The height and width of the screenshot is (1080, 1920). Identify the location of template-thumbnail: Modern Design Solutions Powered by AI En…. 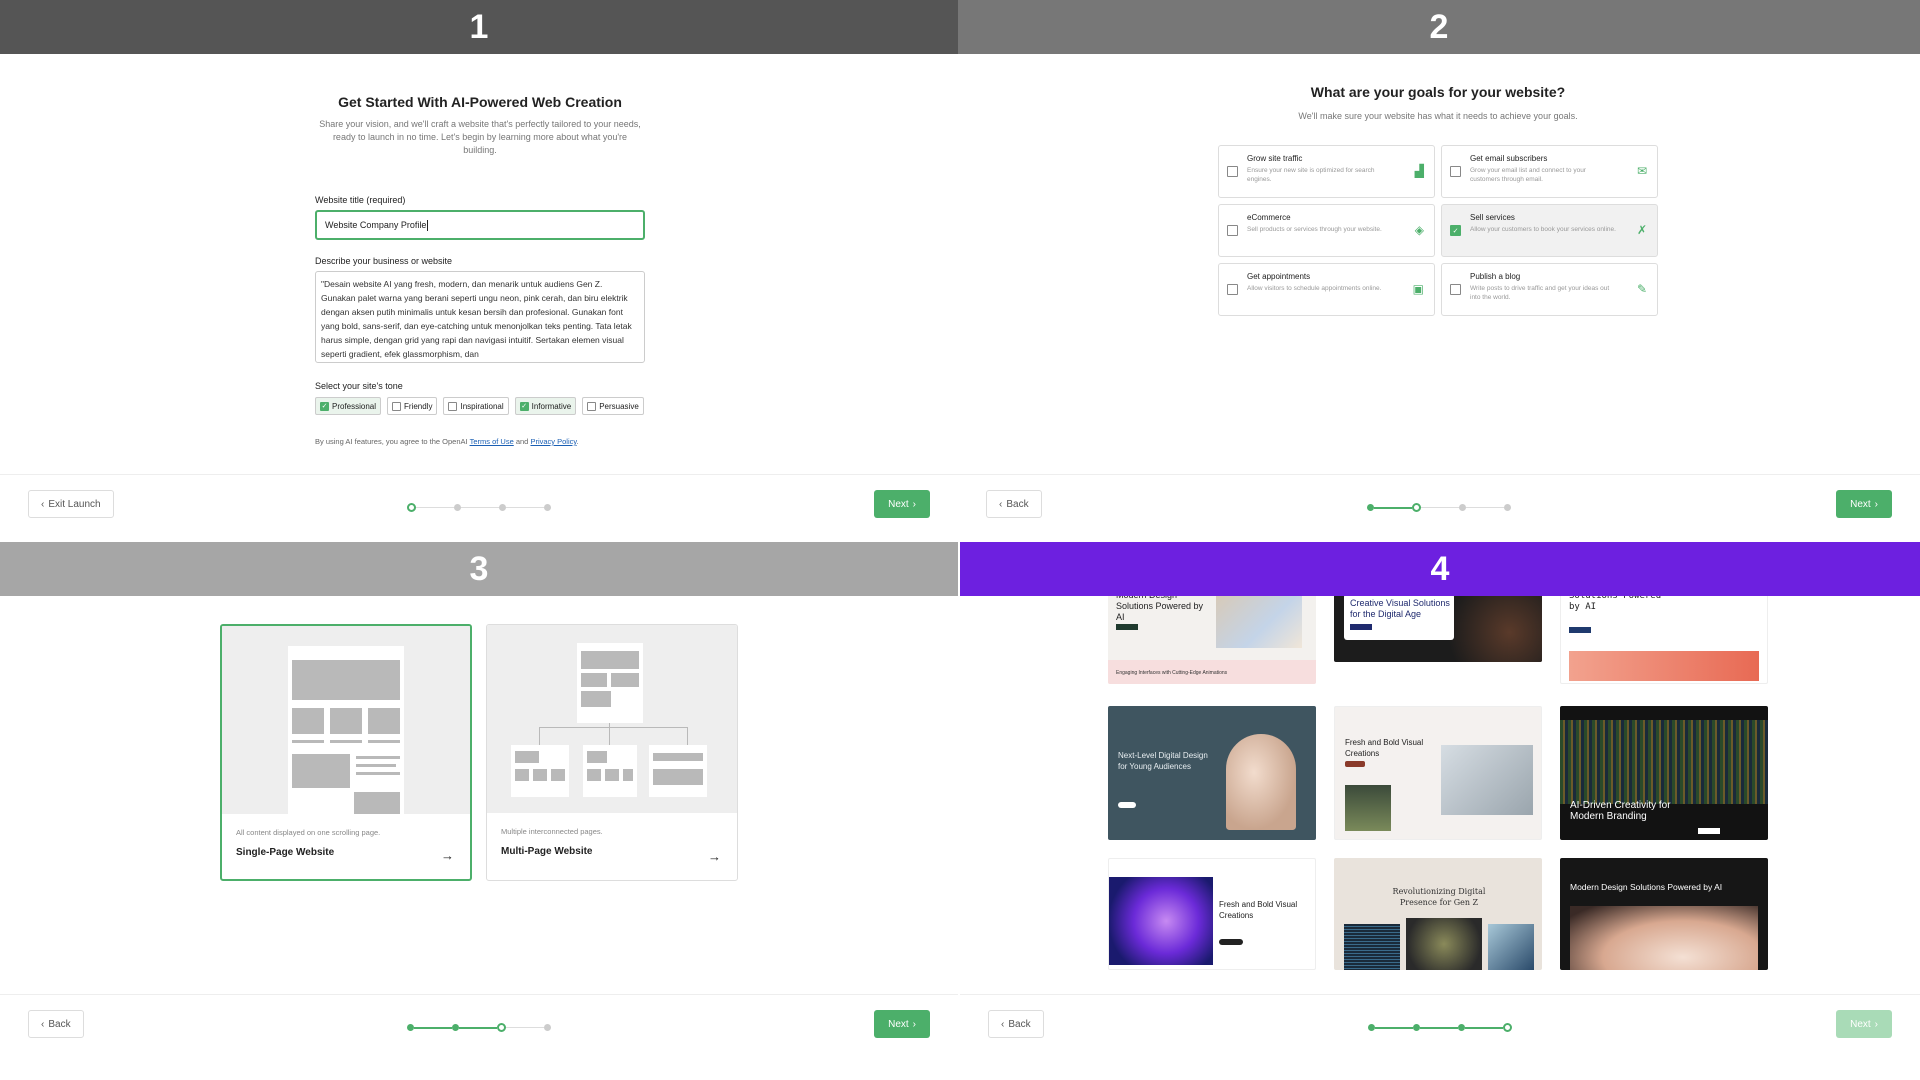
(1212, 640).